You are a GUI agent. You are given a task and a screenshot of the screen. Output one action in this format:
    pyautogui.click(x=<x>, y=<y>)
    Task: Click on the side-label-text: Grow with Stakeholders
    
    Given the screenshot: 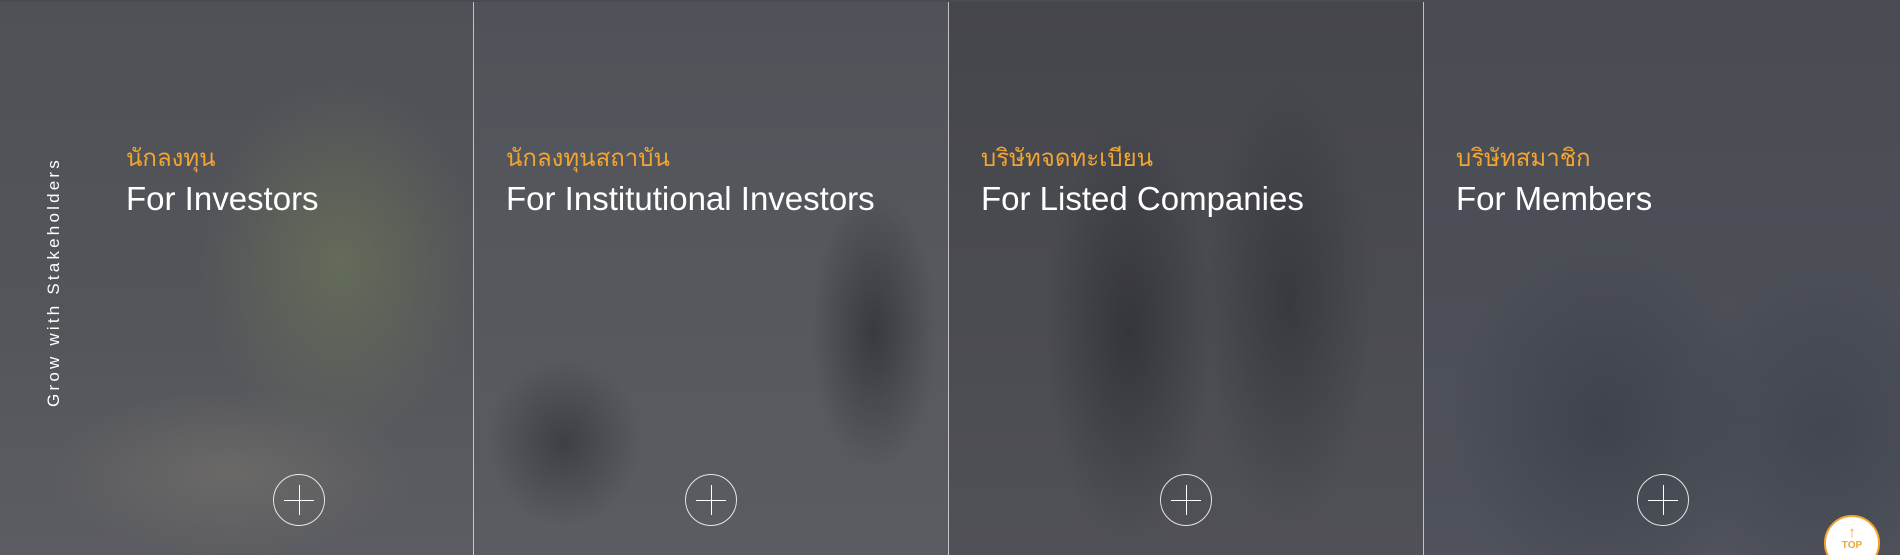 What is the action you would take?
    pyautogui.click(x=54, y=282)
    